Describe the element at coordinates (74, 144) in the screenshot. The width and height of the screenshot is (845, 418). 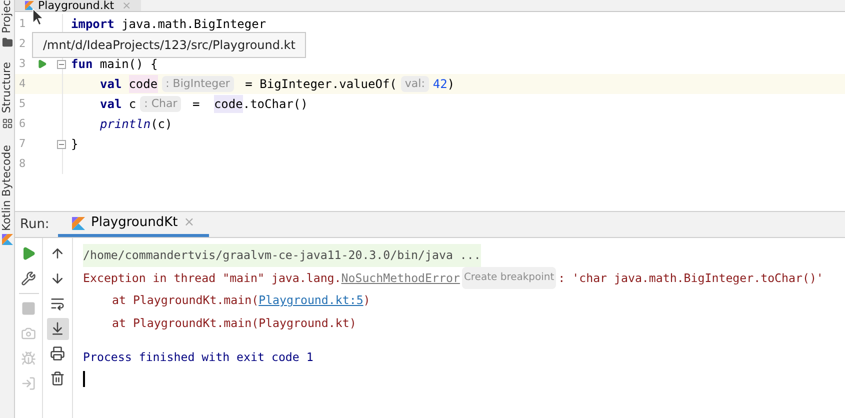
I see `code-text: }` at that location.